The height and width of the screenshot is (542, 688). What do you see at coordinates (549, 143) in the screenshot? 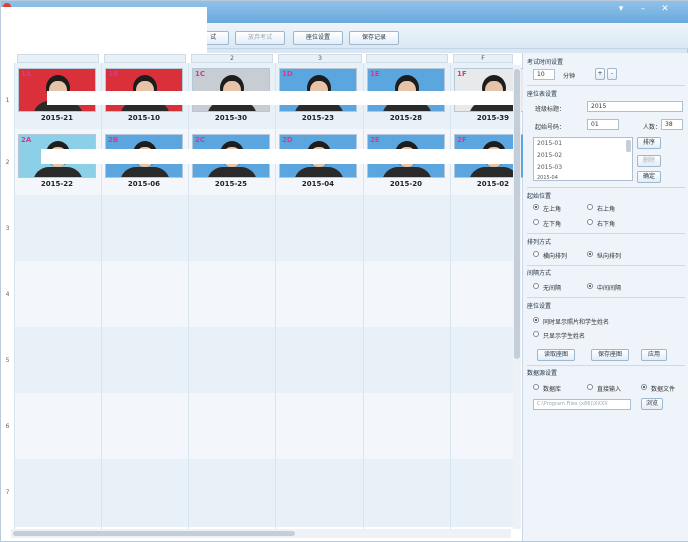
I see `list-item: 2015-01` at bounding box center [549, 143].